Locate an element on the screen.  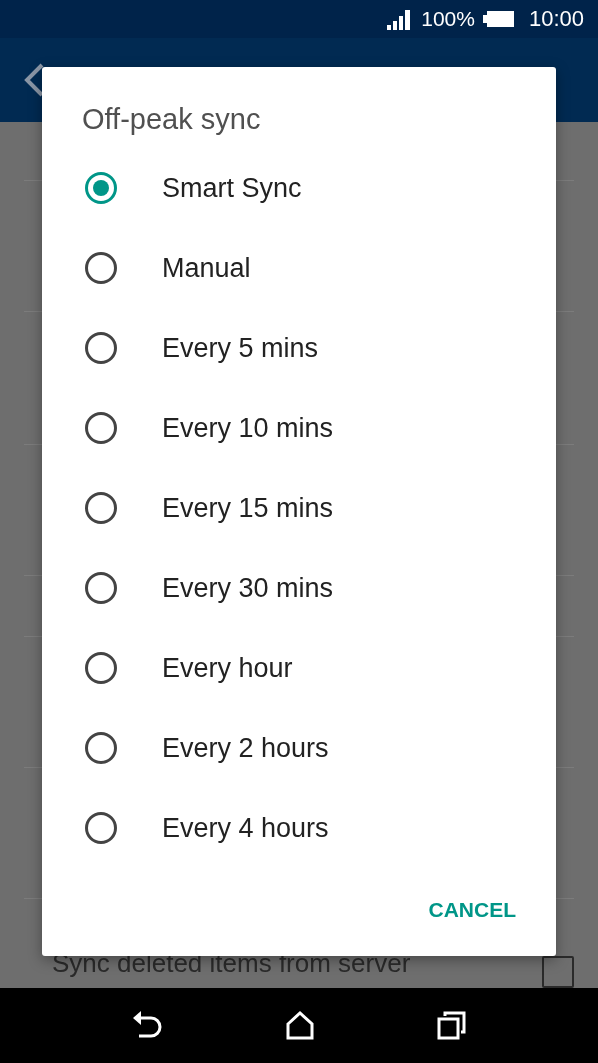
clock: 10:00 is located at coordinates (556, 18).